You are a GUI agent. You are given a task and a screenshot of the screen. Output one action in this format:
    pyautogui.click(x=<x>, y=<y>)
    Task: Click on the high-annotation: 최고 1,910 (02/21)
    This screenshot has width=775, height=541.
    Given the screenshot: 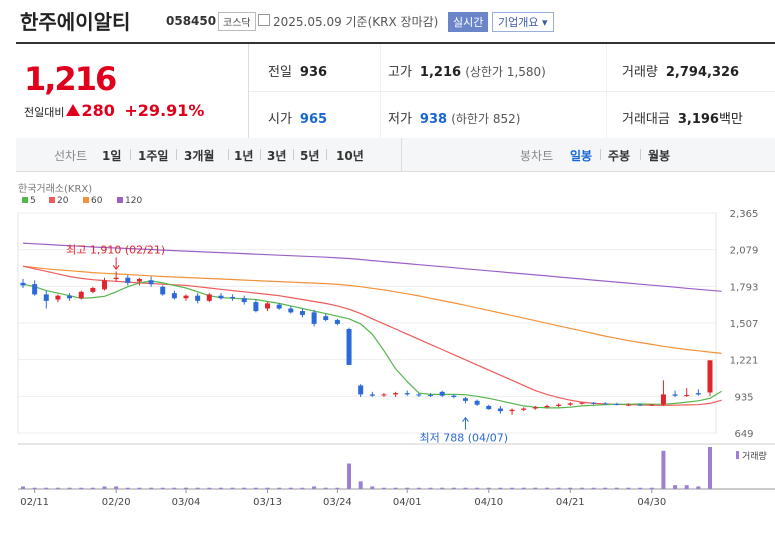 What is the action you would take?
    pyautogui.click(x=115, y=249)
    